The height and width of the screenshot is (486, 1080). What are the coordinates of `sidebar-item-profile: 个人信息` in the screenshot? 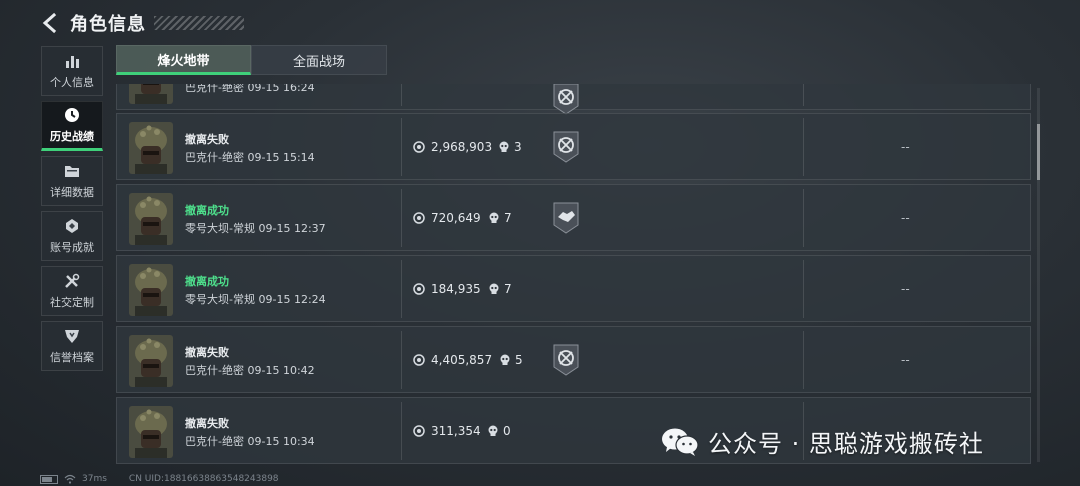 It's located at (72, 71).